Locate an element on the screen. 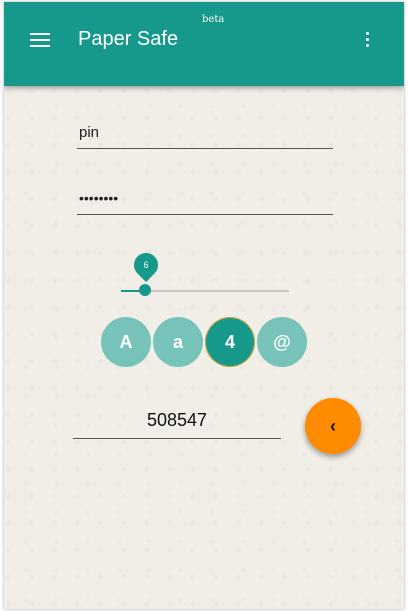  hamburger-menu-icon is located at coordinates (40, 40).